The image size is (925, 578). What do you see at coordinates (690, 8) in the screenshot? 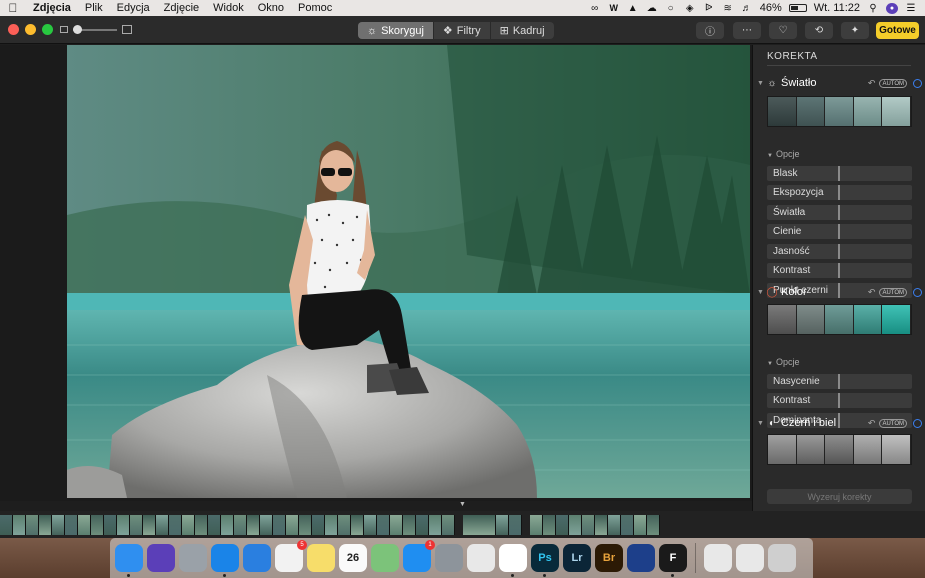
I see `dropbox-icon: ◈` at bounding box center [690, 8].